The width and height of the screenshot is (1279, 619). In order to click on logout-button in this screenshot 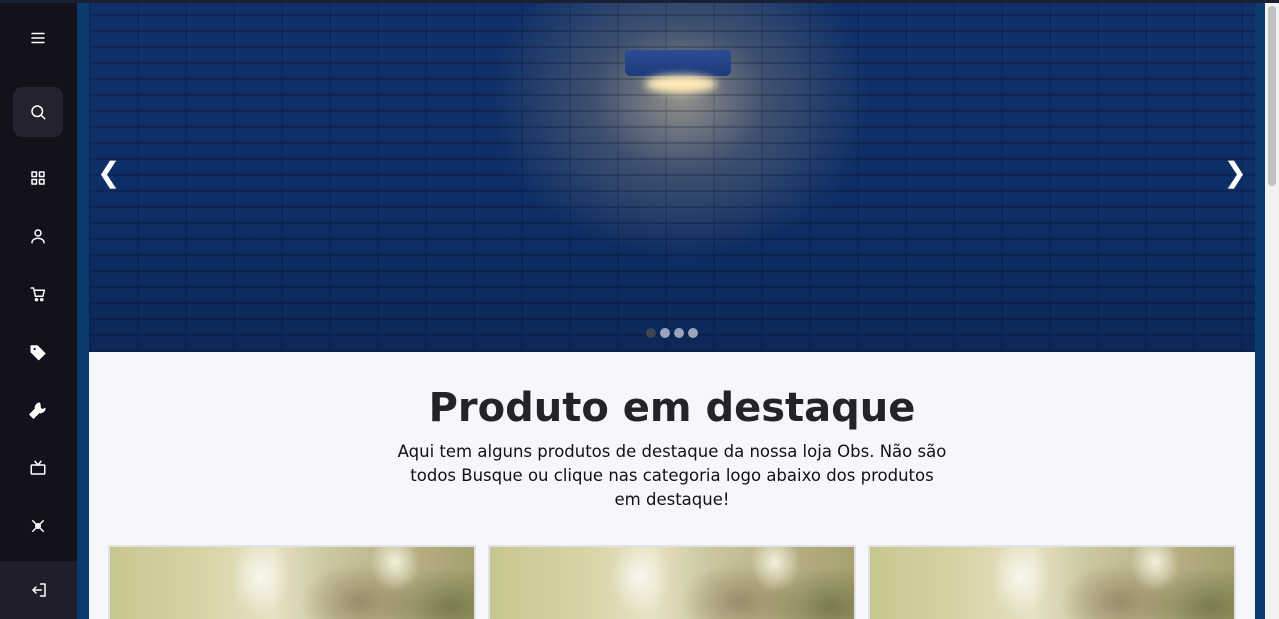, I will do `click(38, 590)`.